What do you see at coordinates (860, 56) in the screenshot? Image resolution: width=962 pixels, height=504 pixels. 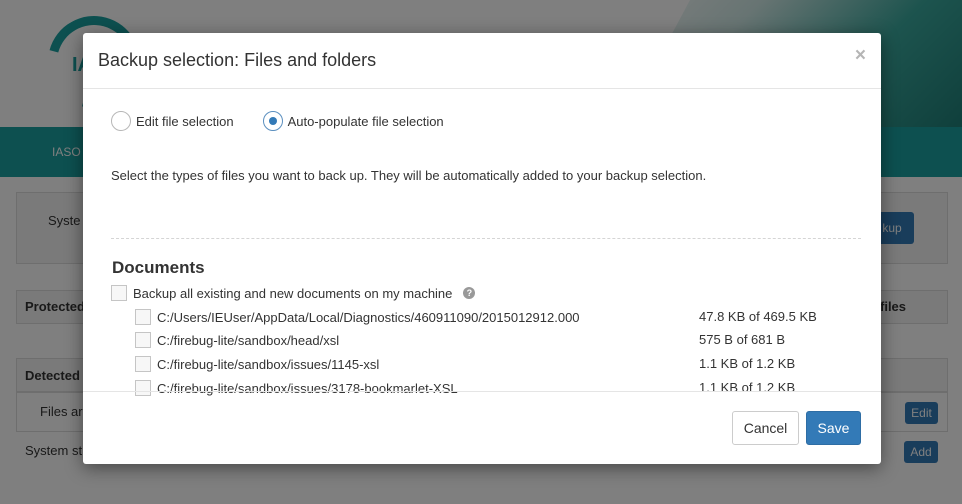 I see `close-icon: ×` at bounding box center [860, 56].